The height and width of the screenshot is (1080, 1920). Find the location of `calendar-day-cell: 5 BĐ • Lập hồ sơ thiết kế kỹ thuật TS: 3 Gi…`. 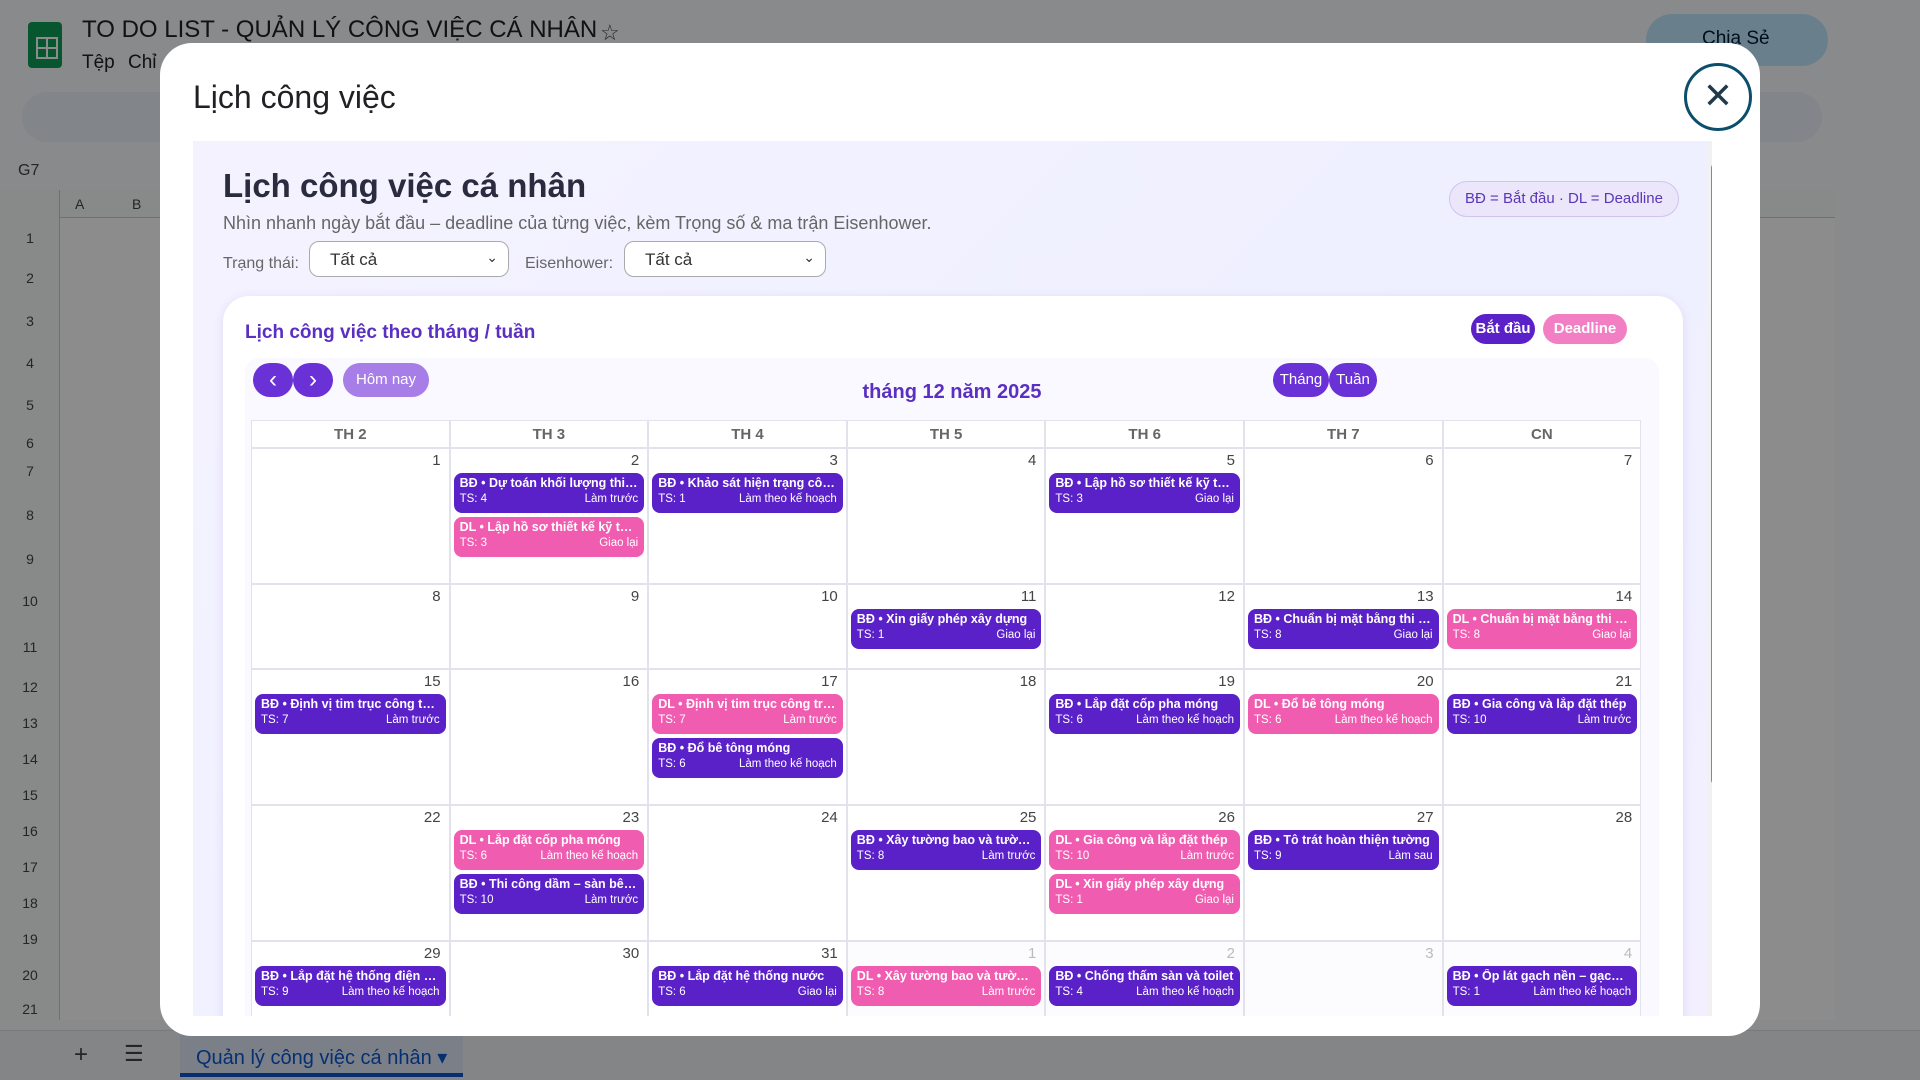

calendar-day-cell: 5 BĐ • Lập hồ sơ thiết kế kỹ thuật TS: 3 Gi… is located at coordinates (1144, 516).